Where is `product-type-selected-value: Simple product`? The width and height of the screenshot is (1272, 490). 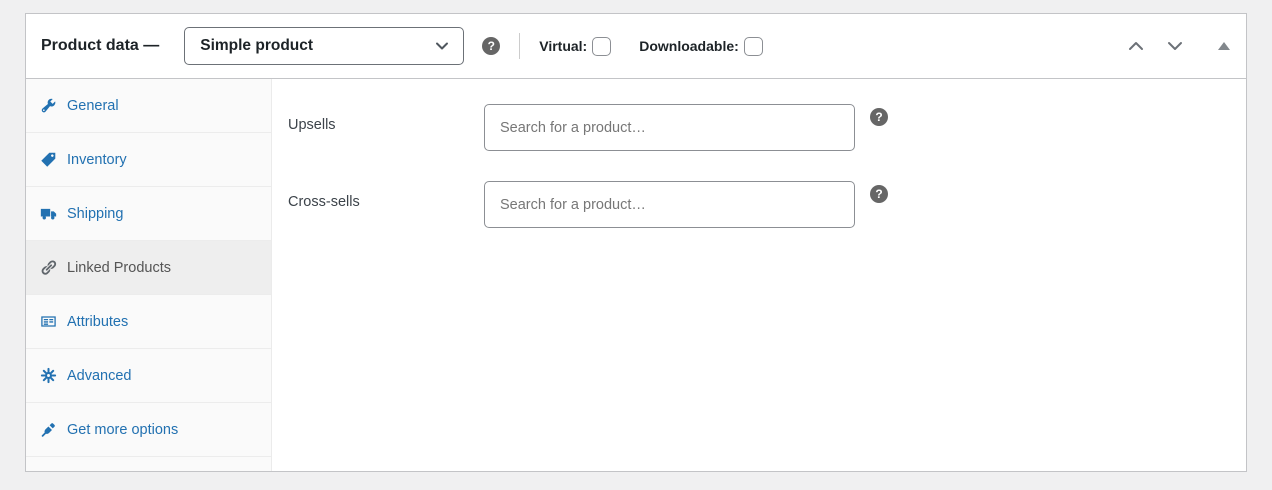
product-type-selected-value: Simple product is located at coordinates (257, 45).